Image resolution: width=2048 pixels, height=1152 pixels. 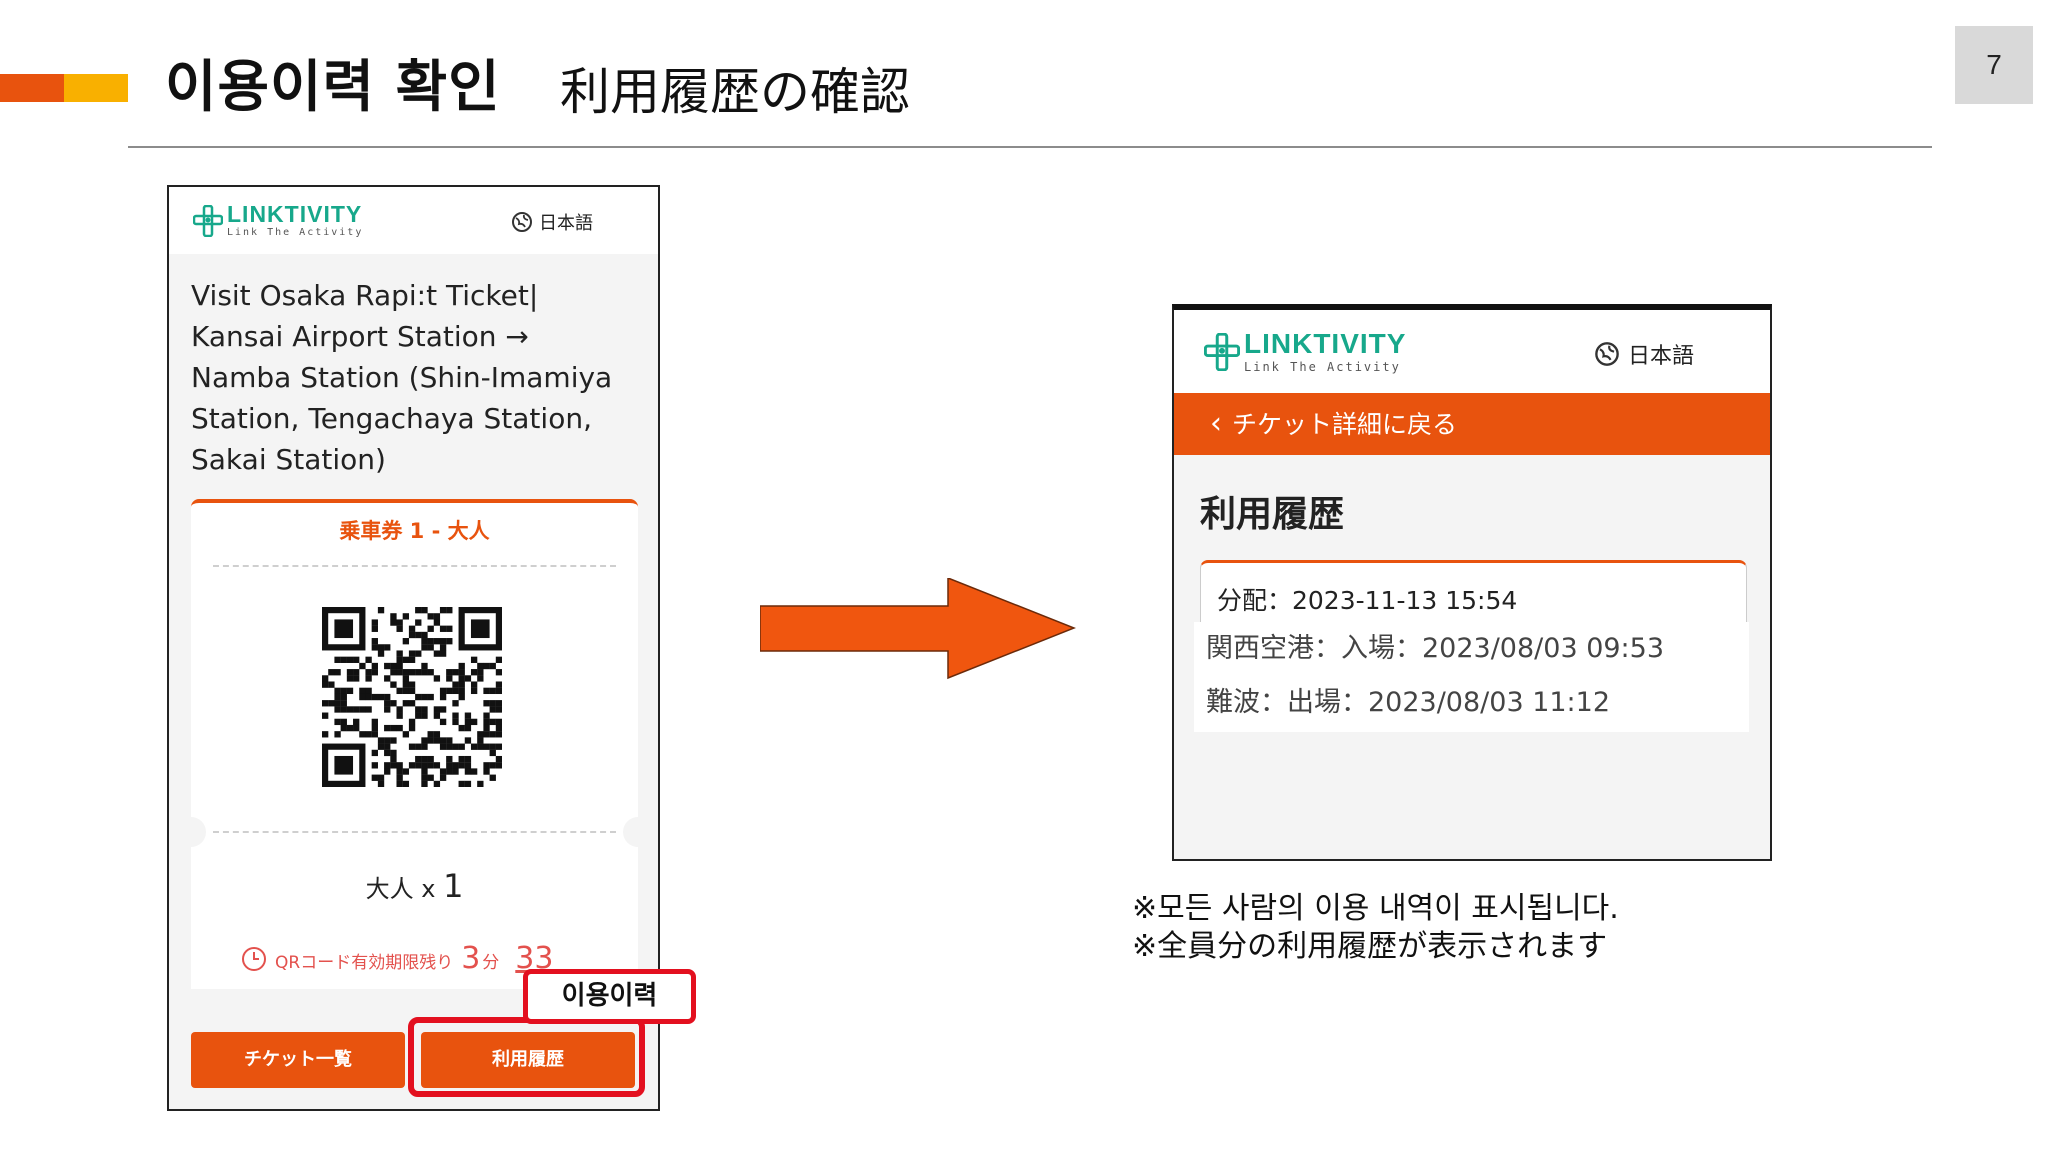 I want to click on ticket-divider-top, so click(x=414, y=566).